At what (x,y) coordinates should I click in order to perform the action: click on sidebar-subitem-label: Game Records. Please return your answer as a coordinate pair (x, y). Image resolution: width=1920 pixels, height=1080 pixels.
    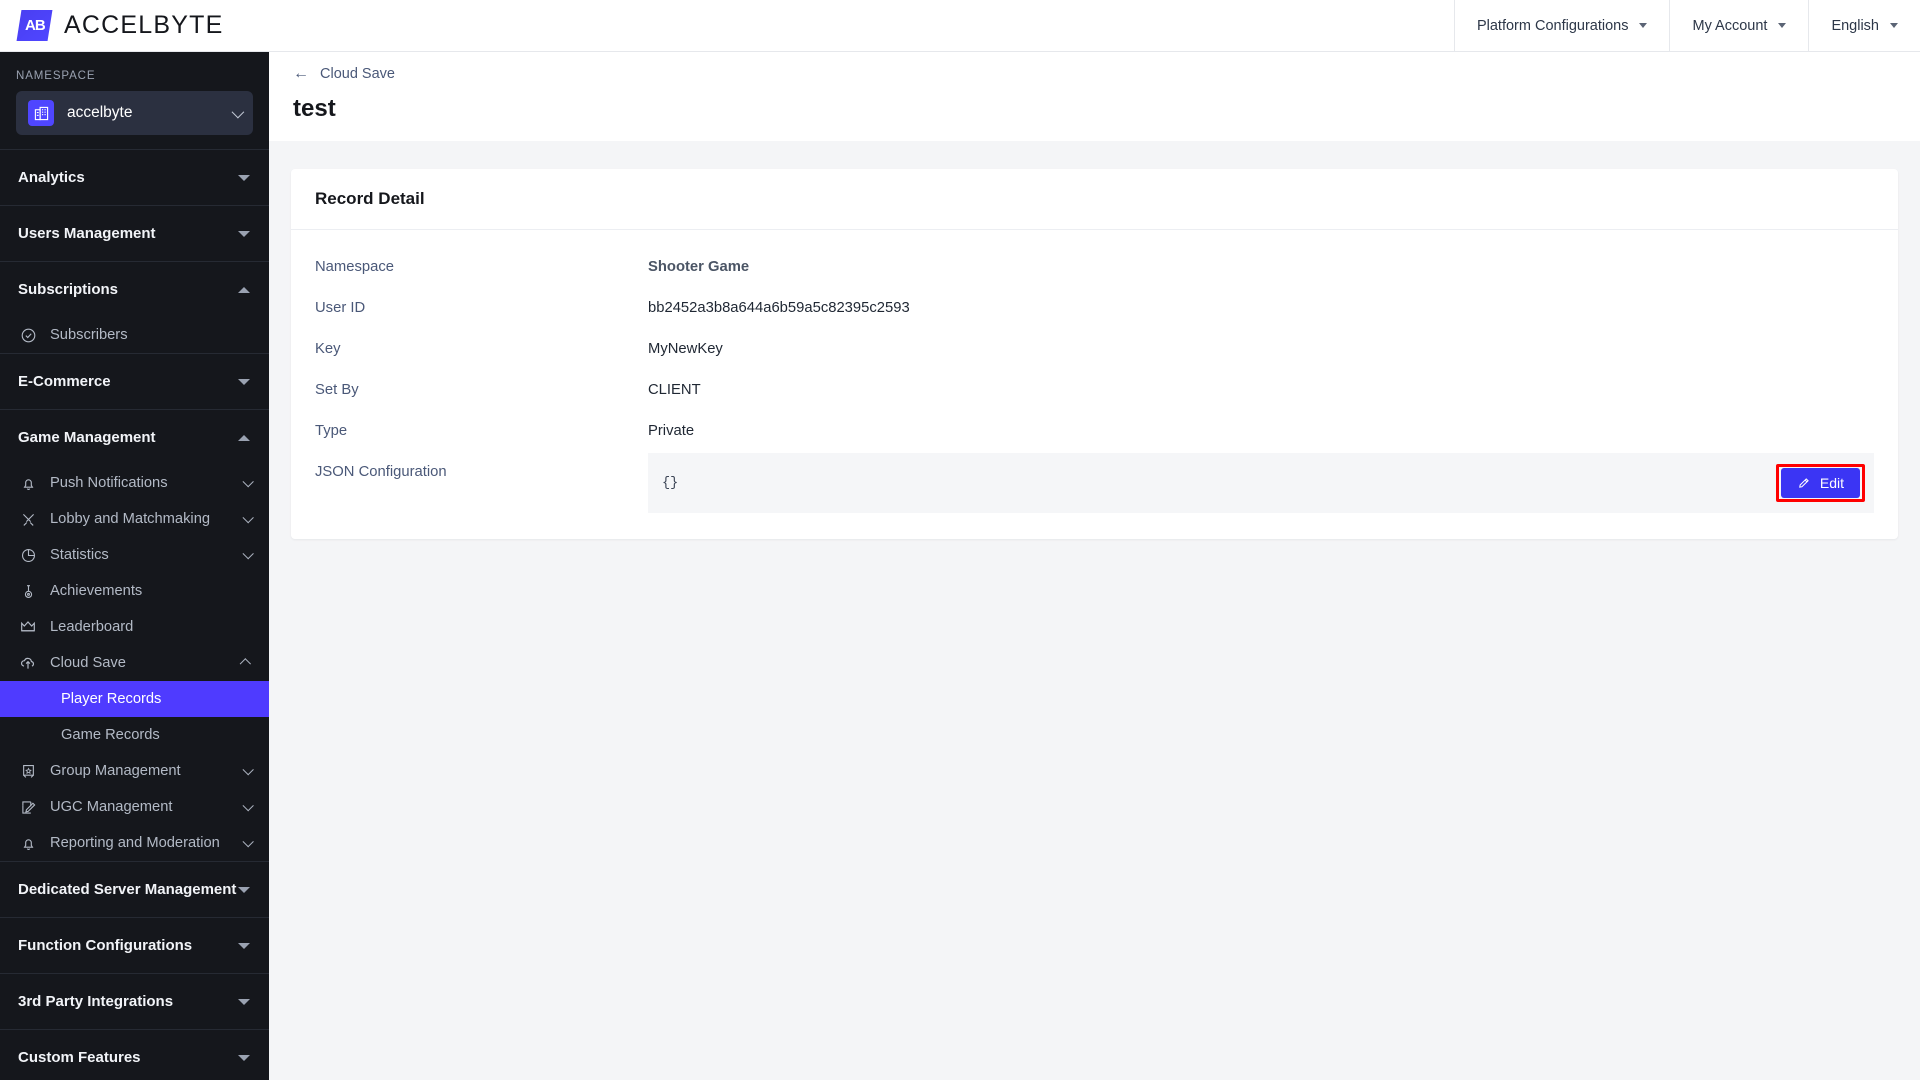
    Looking at the image, I should click on (110, 735).